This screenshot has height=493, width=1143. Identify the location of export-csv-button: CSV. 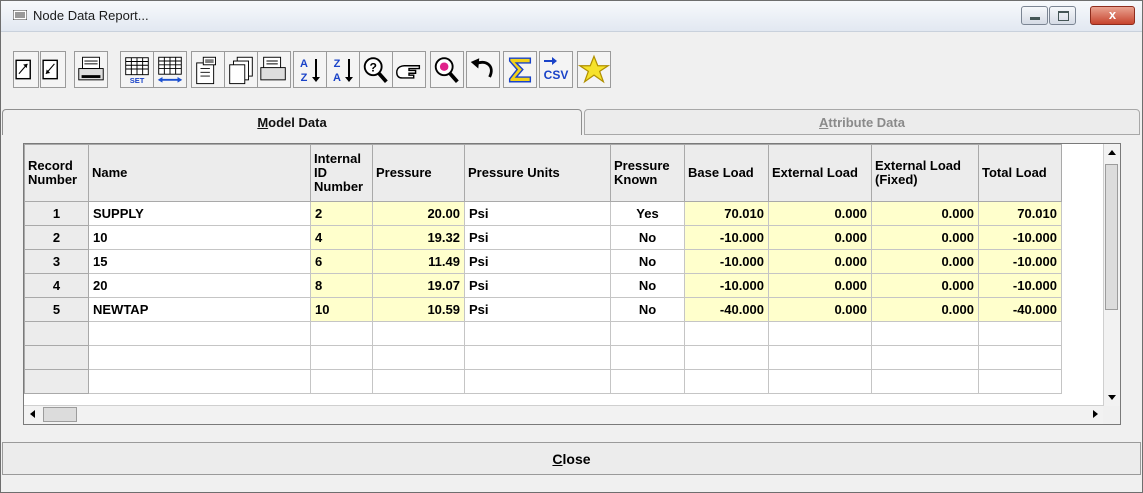
(556, 69).